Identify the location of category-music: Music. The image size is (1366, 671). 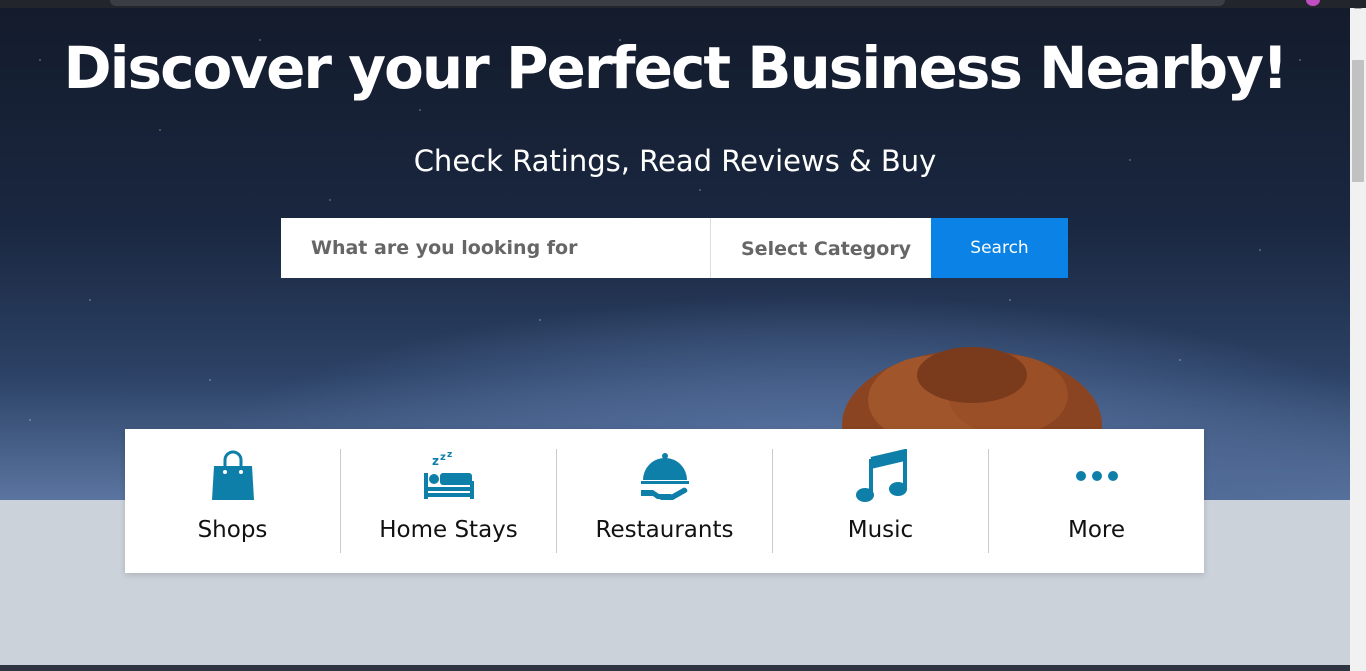
(881, 501).